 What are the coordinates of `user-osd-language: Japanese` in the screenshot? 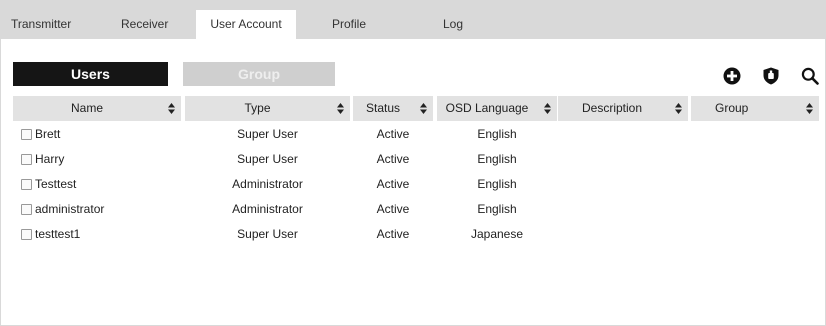 It's located at (497, 234).